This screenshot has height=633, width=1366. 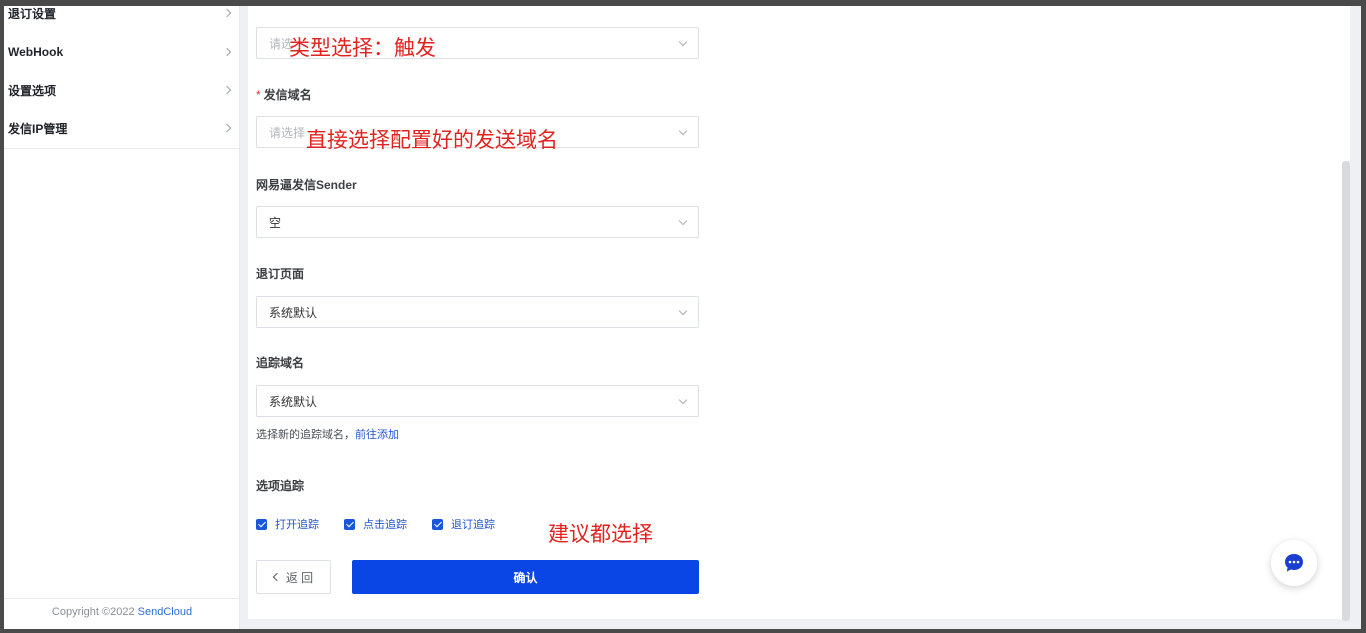 What do you see at coordinates (36, 52) in the screenshot?
I see `sidebar-item-label: WebHook` at bounding box center [36, 52].